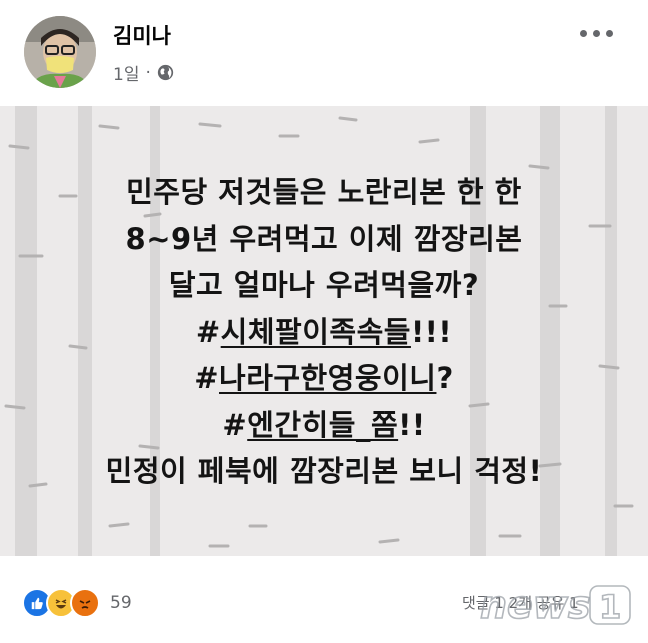 This screenshot has height=643, width=648. Describe the element at coordinates (610, 607) in the screenshot. I see `svg-text: 1` at that location.